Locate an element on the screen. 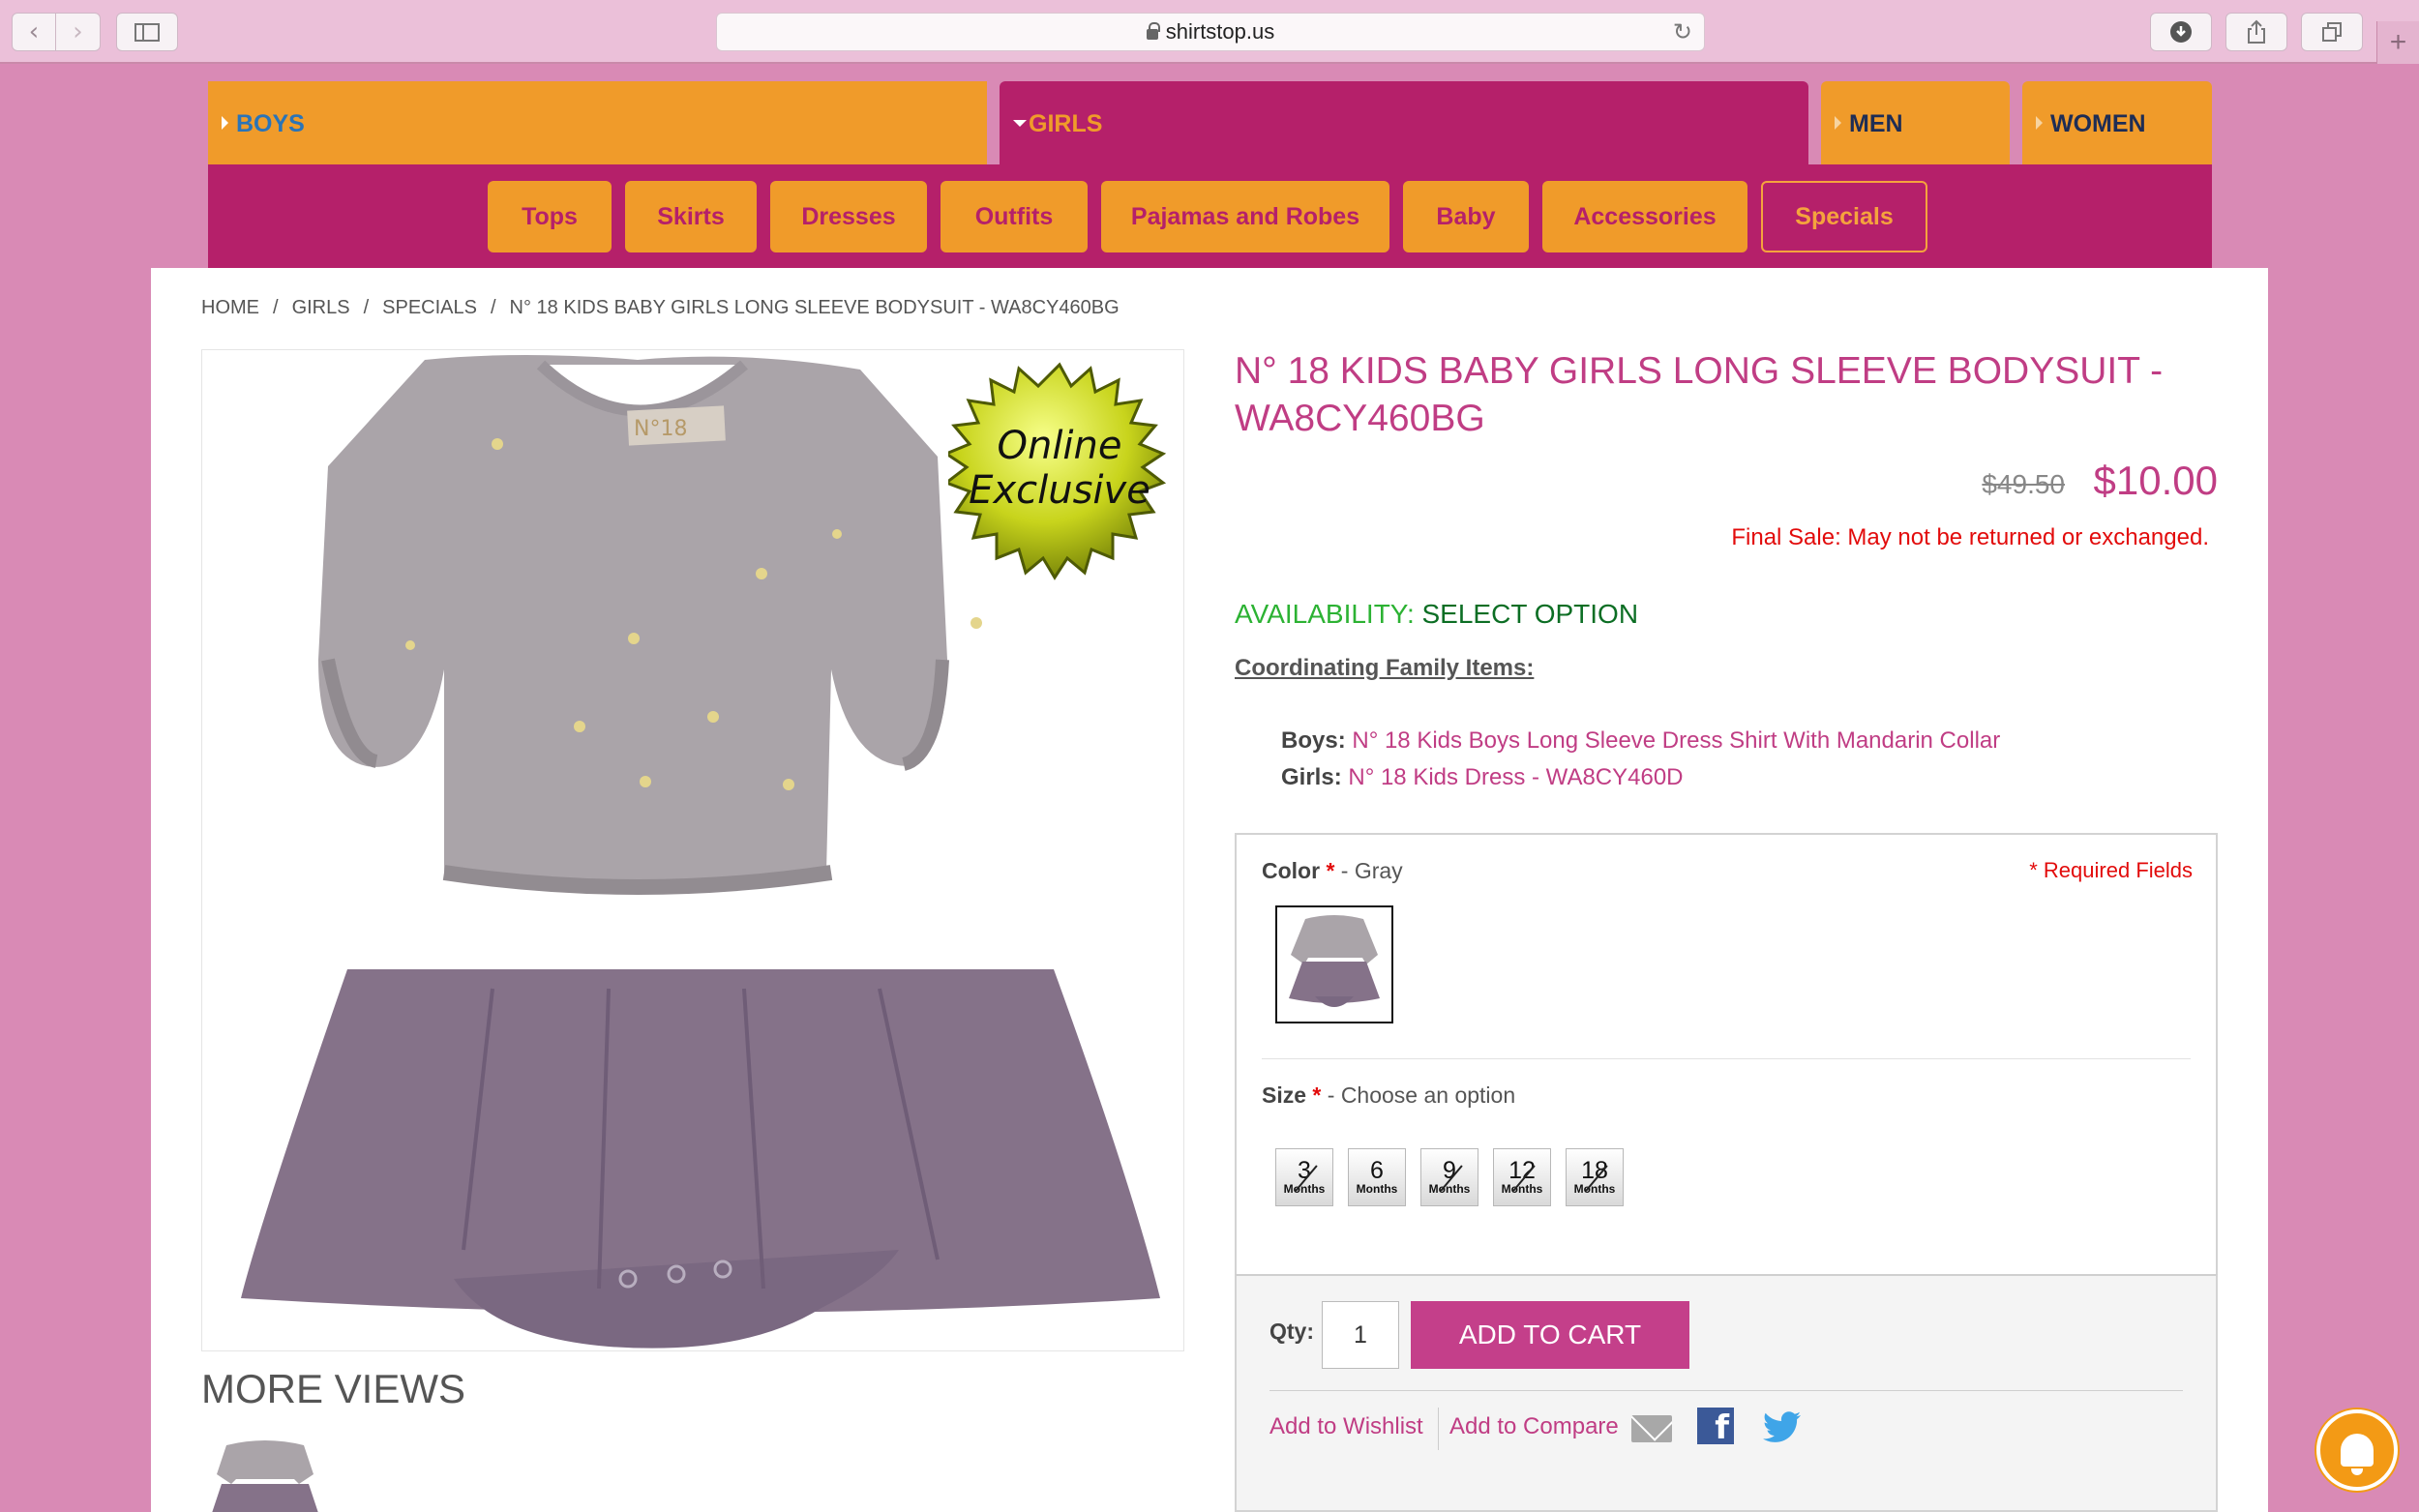  coordinating-label: Boys: is located at coordinates (1314, 741).